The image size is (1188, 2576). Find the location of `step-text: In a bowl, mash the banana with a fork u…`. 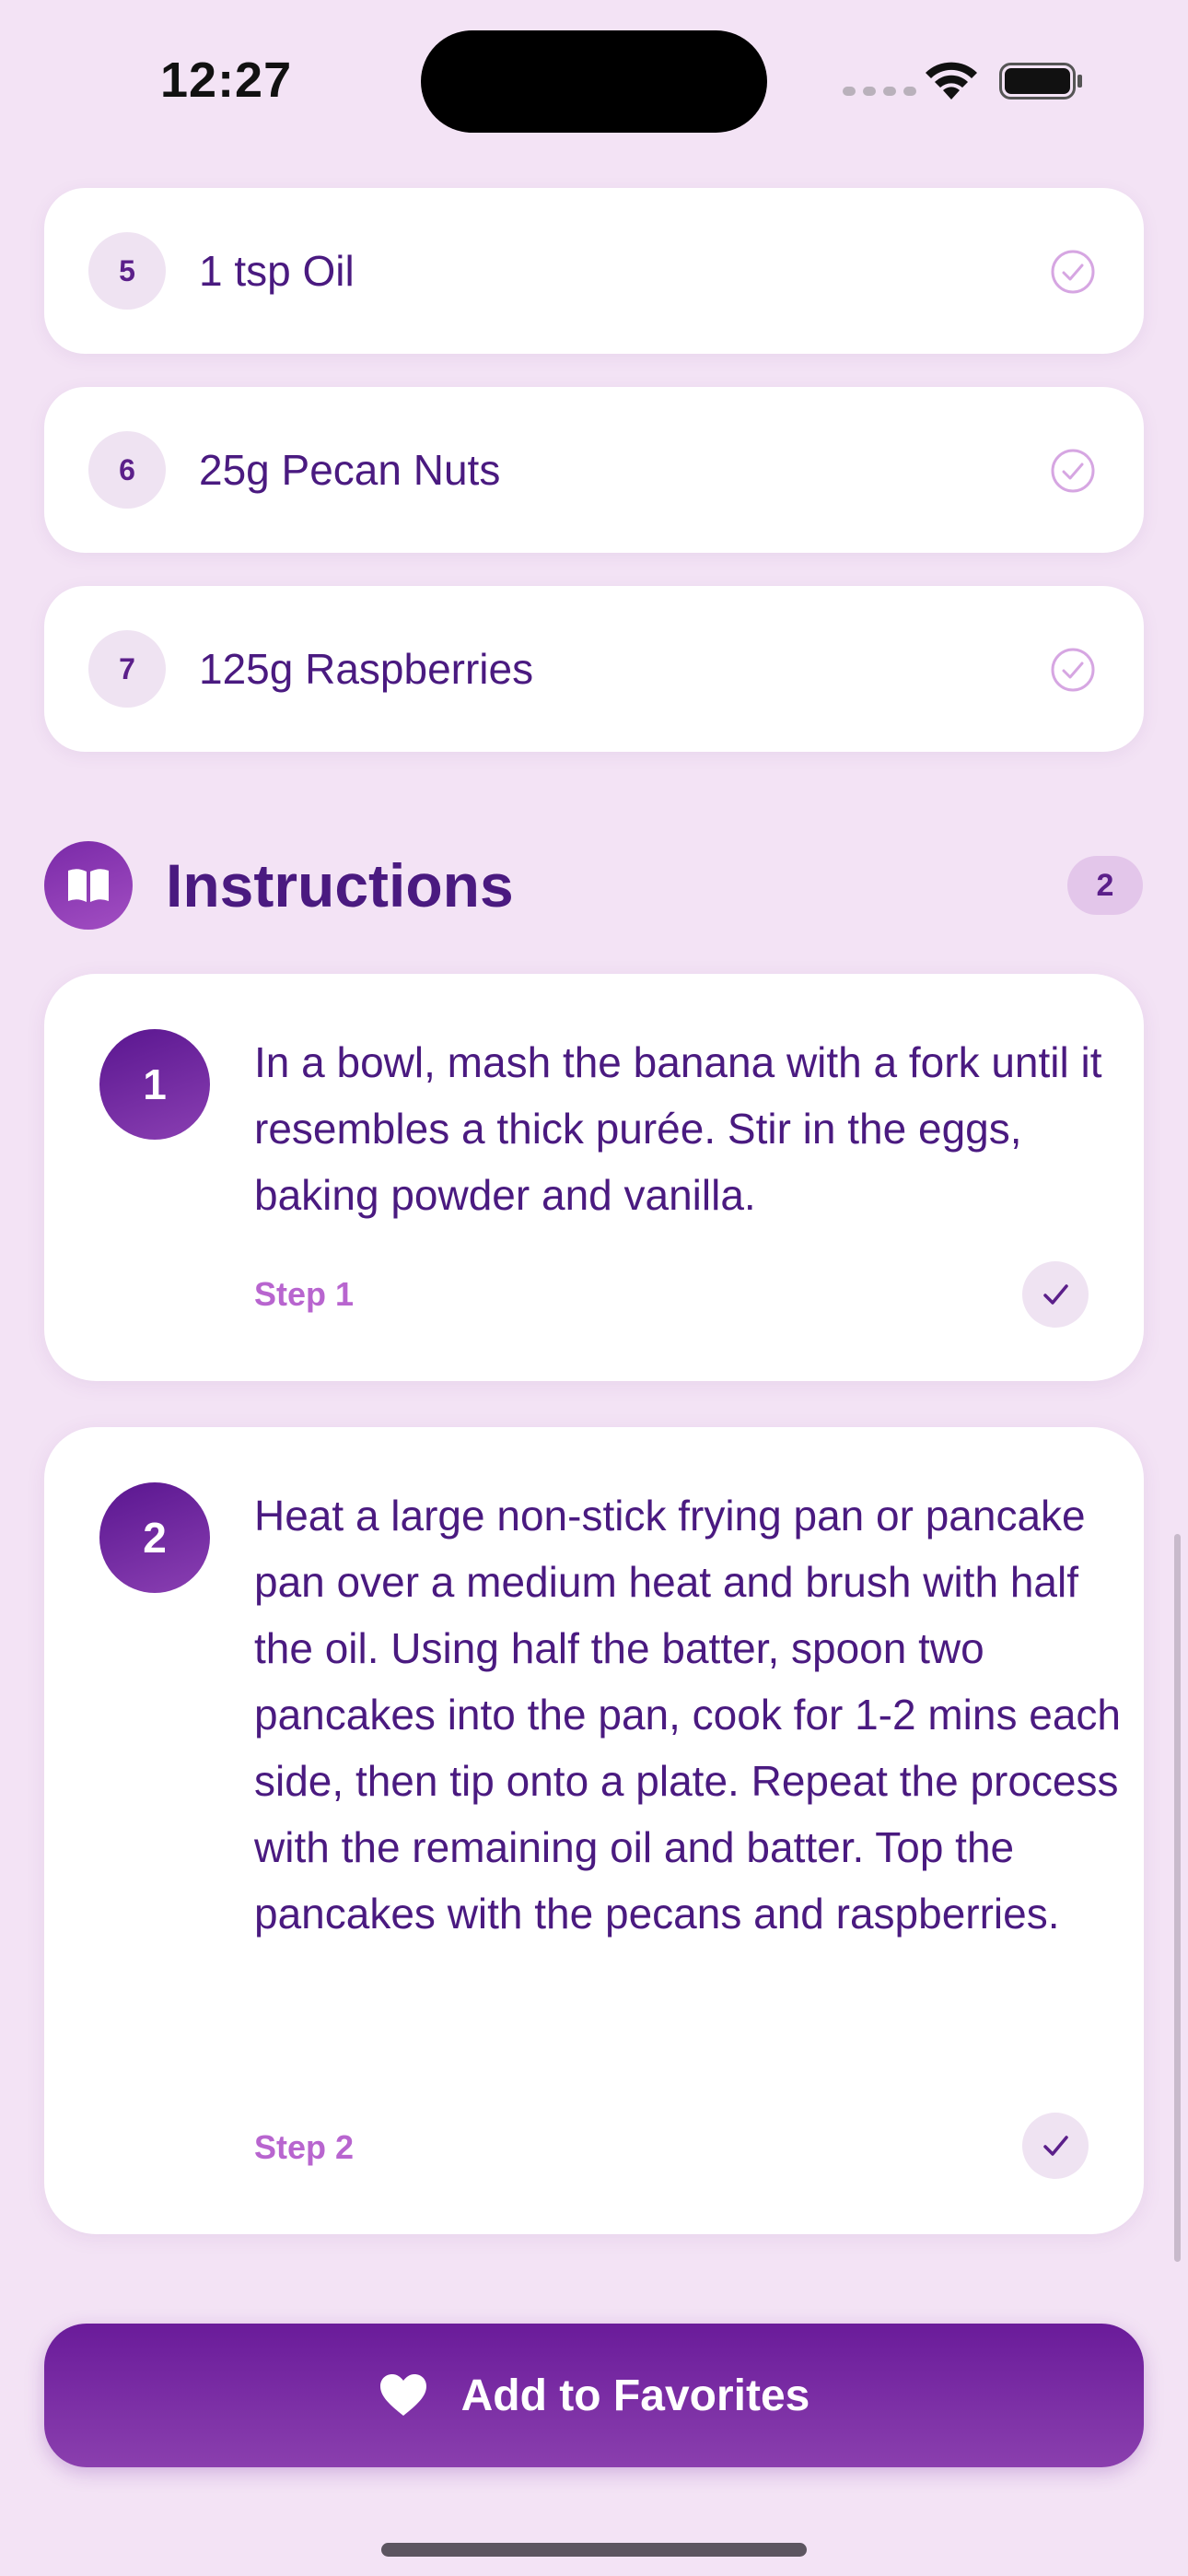

step-text: In a bowl, mash the banana with a fork u… is located at coordinates (678, 1128).